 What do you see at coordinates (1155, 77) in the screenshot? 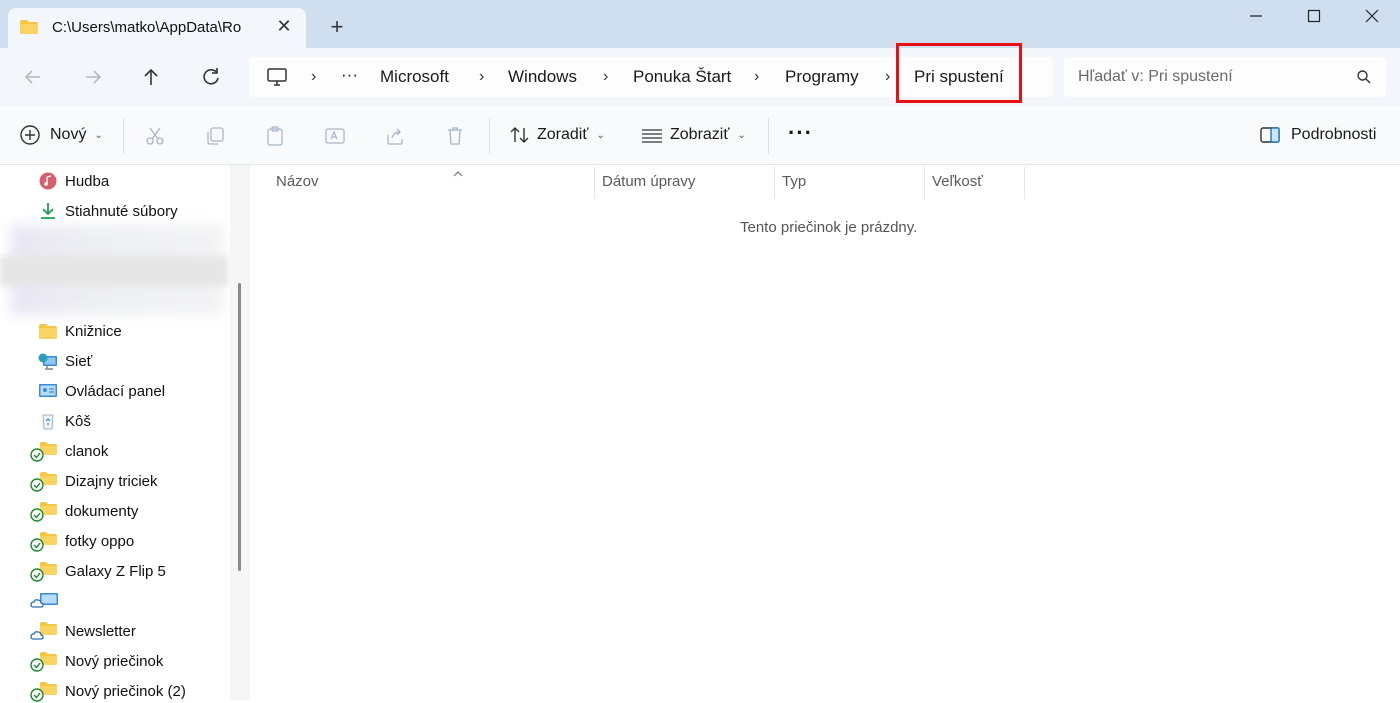
I see `search-input: Hľadať v: Pri spustení` at bounding box center [1155, 77].